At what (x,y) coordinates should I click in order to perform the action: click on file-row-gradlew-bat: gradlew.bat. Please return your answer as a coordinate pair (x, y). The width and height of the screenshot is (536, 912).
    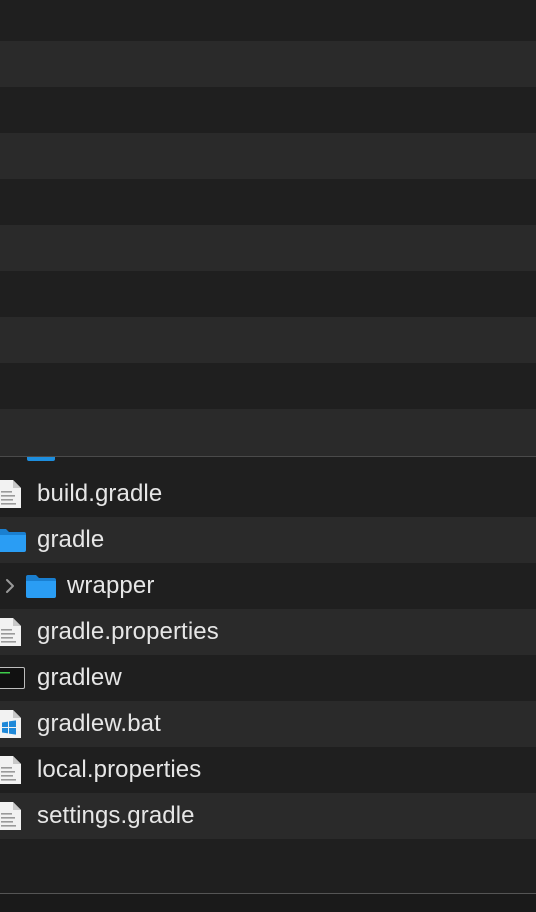
    Looking at the image, I should click on (268, 724).